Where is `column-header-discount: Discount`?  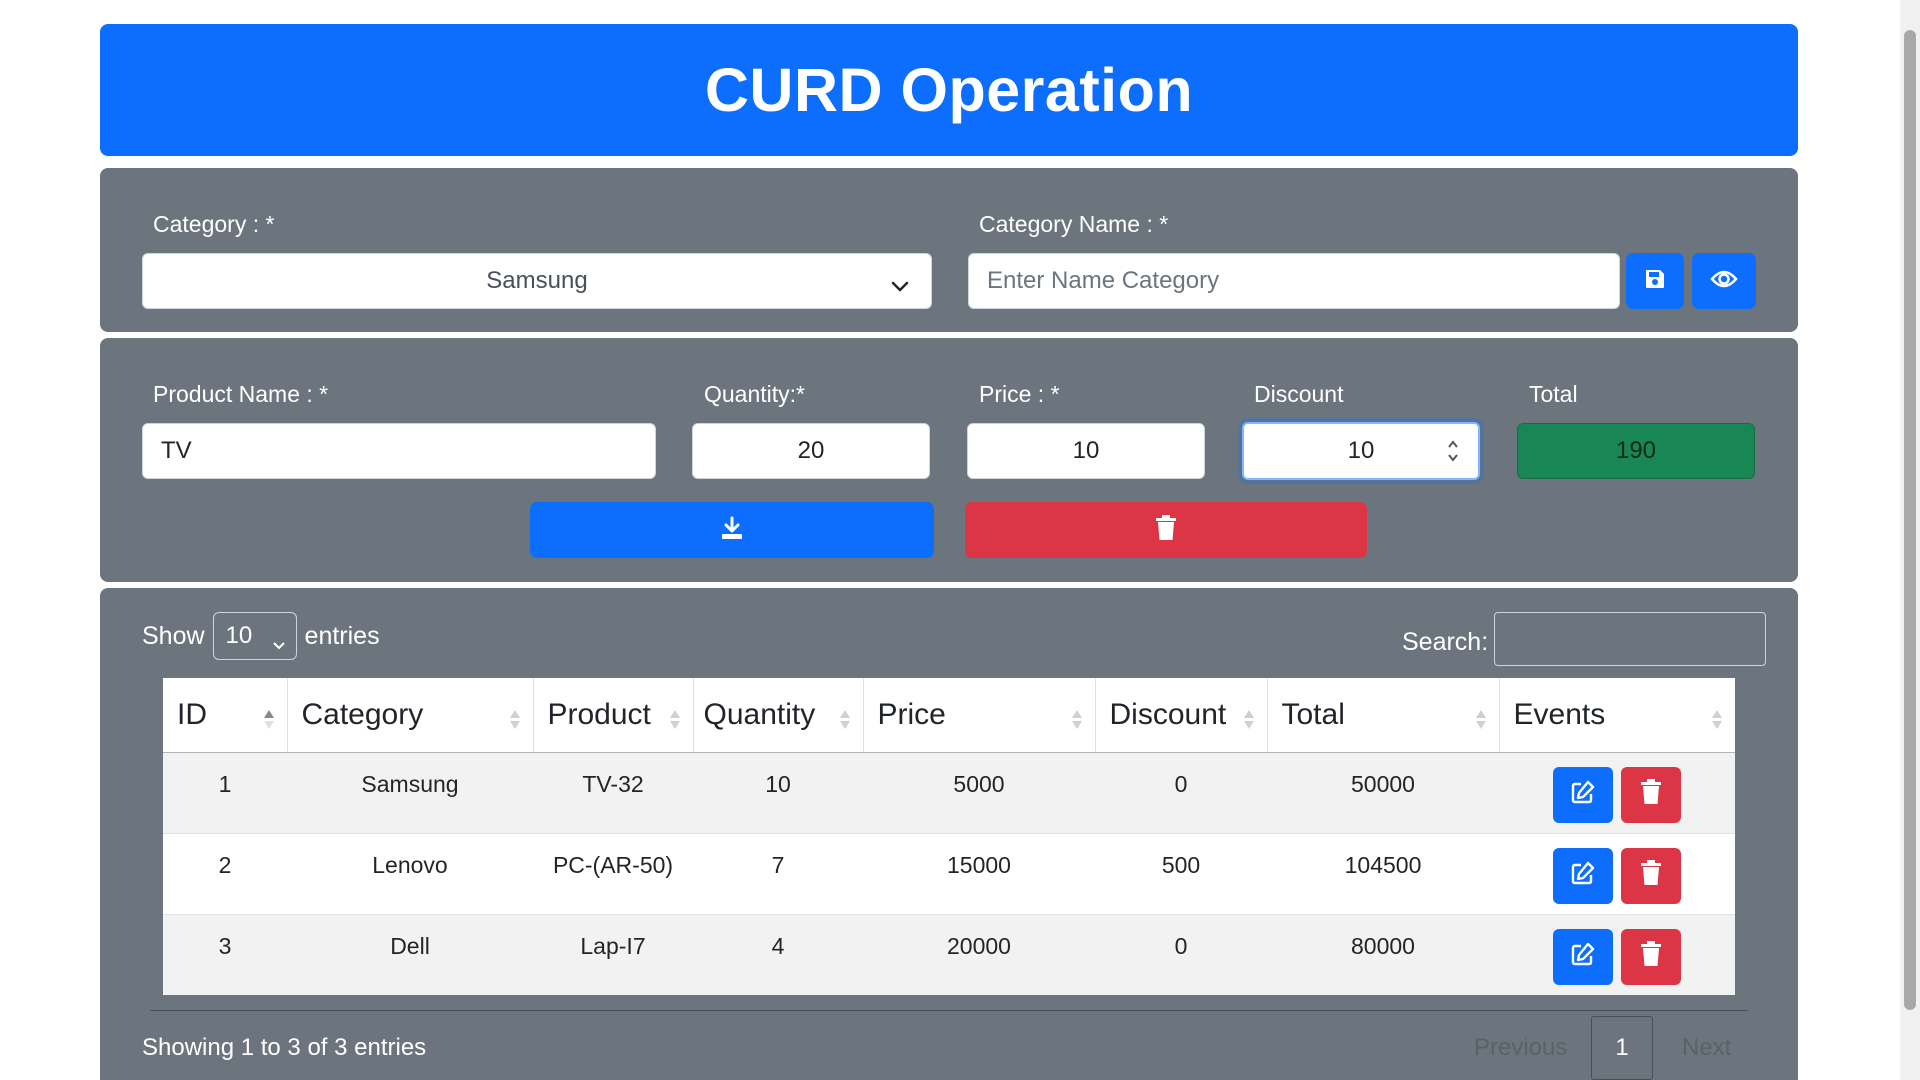
column-header-discount: Discount is located at coordinates (1181, 715).